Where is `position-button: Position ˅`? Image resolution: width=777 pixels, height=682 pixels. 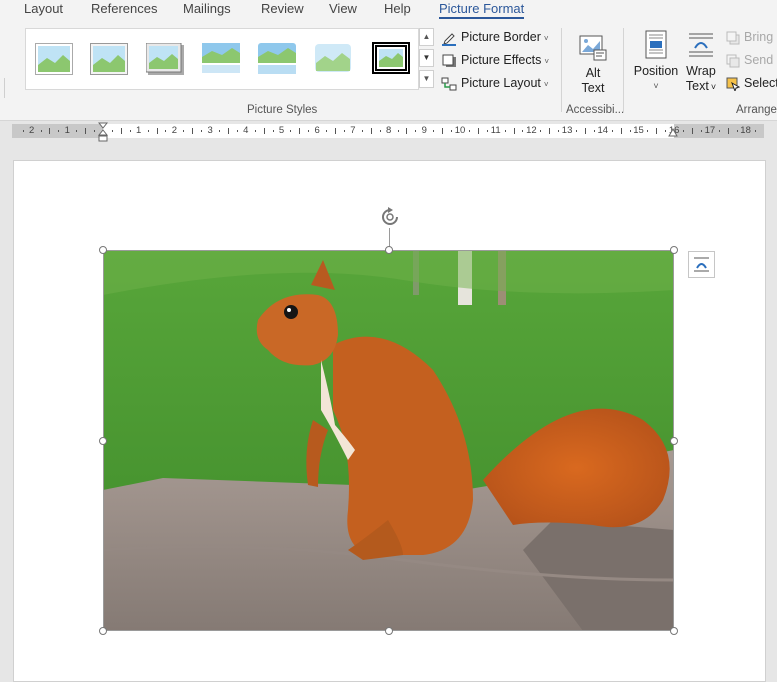
position-button: Position ˅ is located at coordinates (656, 62).